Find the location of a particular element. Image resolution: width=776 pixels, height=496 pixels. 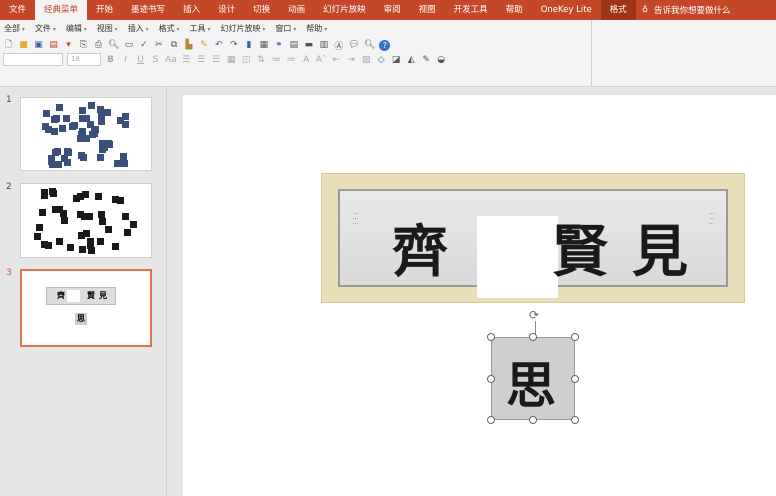

layout2-icon: ▥ is located at coordinates (323, 45).